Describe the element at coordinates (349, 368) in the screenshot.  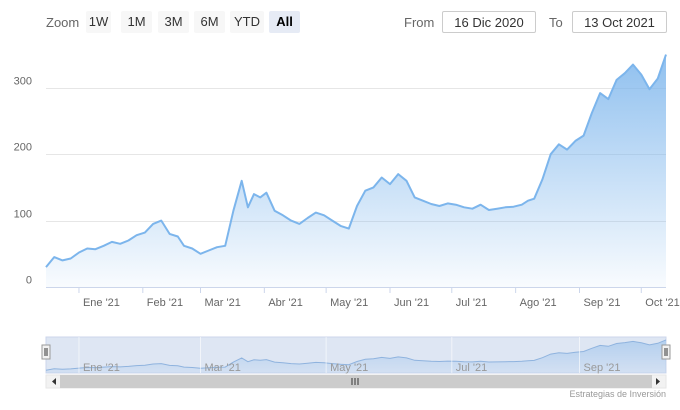
I see `navigator-label: May '21` at that location.